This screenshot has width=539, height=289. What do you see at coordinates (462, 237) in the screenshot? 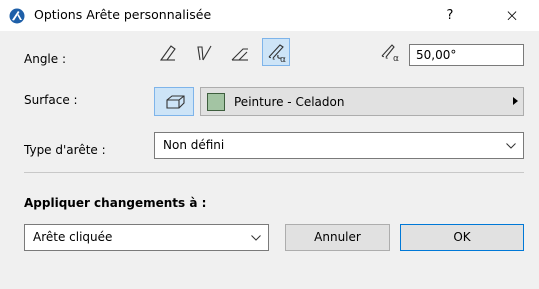
I see `ok-button: OK` at bounding box center [462, 237].